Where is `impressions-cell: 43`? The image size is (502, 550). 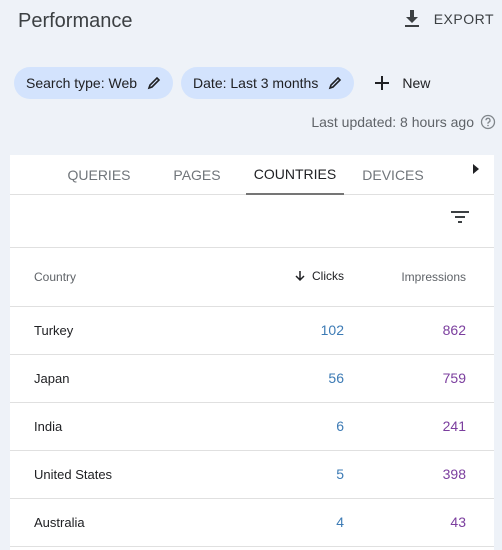 impressions-cell: 43 is located at coordinates (419, 522).